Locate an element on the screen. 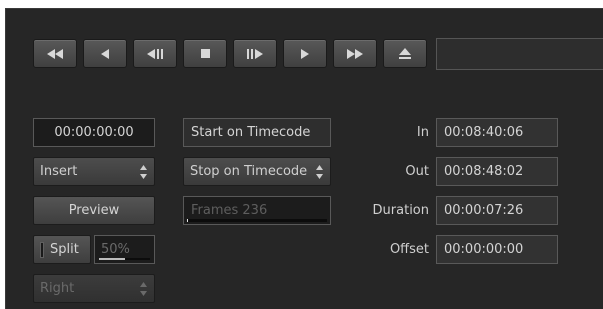  stop-button is located at coordinates (205, 53).